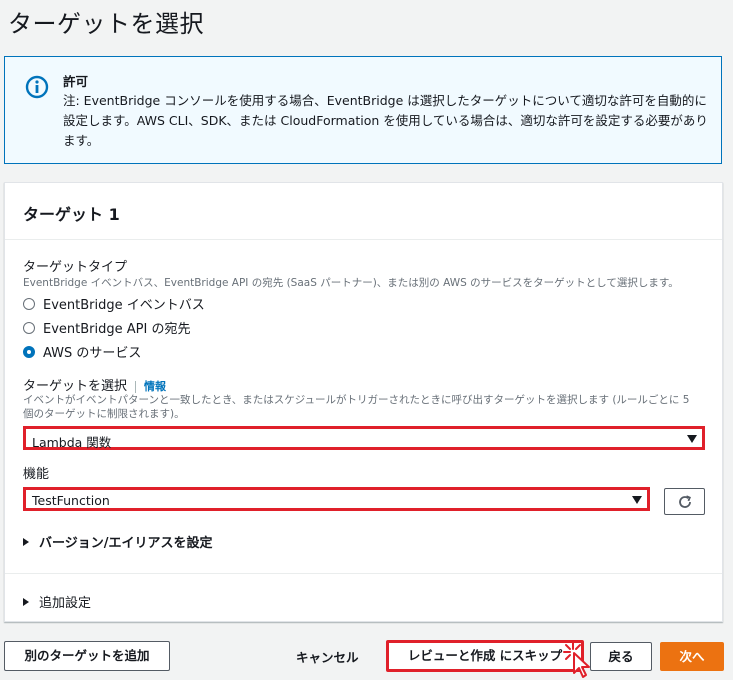  Describe the element at coordinates (71, 500) in the screenshot. I see `function-select-value: TestFunction` at that location.